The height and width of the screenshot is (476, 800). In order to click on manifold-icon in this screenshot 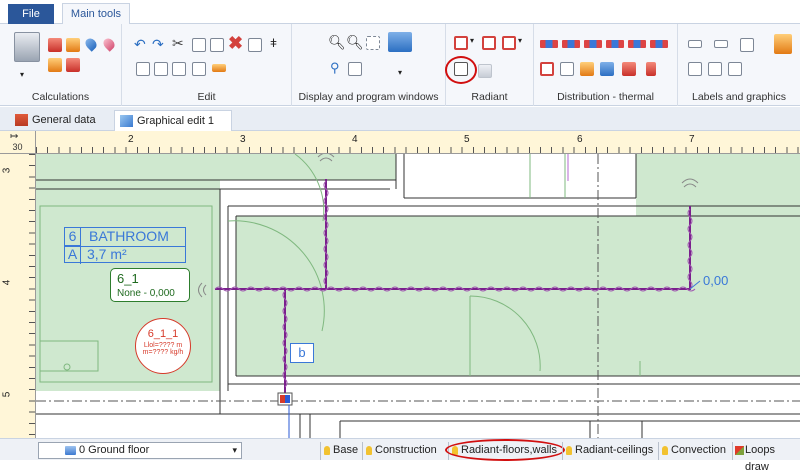, I will do `click(547, 69)`.